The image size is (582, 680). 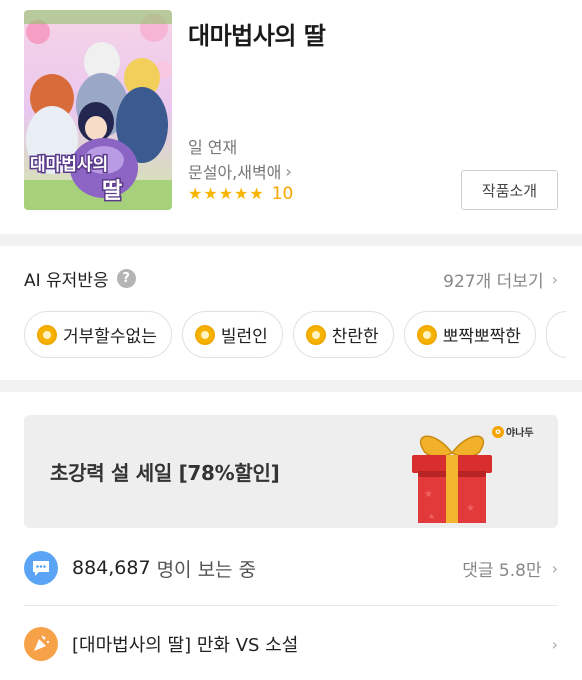 I want to click on reaction-chip: 찬란한, so click(x=343, y=334).